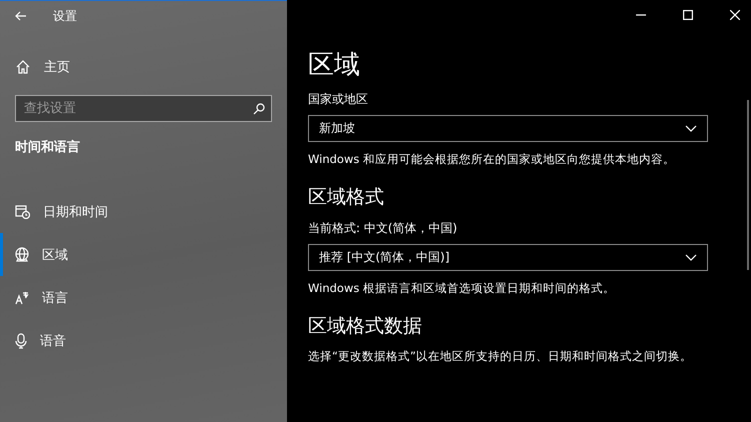 The image size is (751, 422). What do you see at coordinates (22, 211) in the screenshot?
I see `calendar-icon` at bounding box center [22, 211].